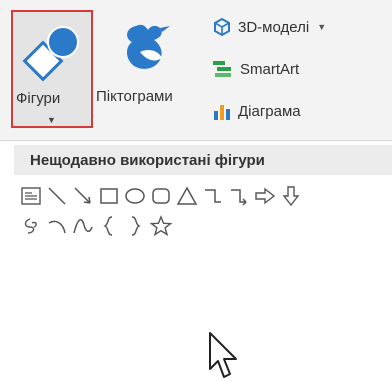 The height and width of the screenshot is (381, 392). I want to click on arrow-line-shape, so click(83, 196).